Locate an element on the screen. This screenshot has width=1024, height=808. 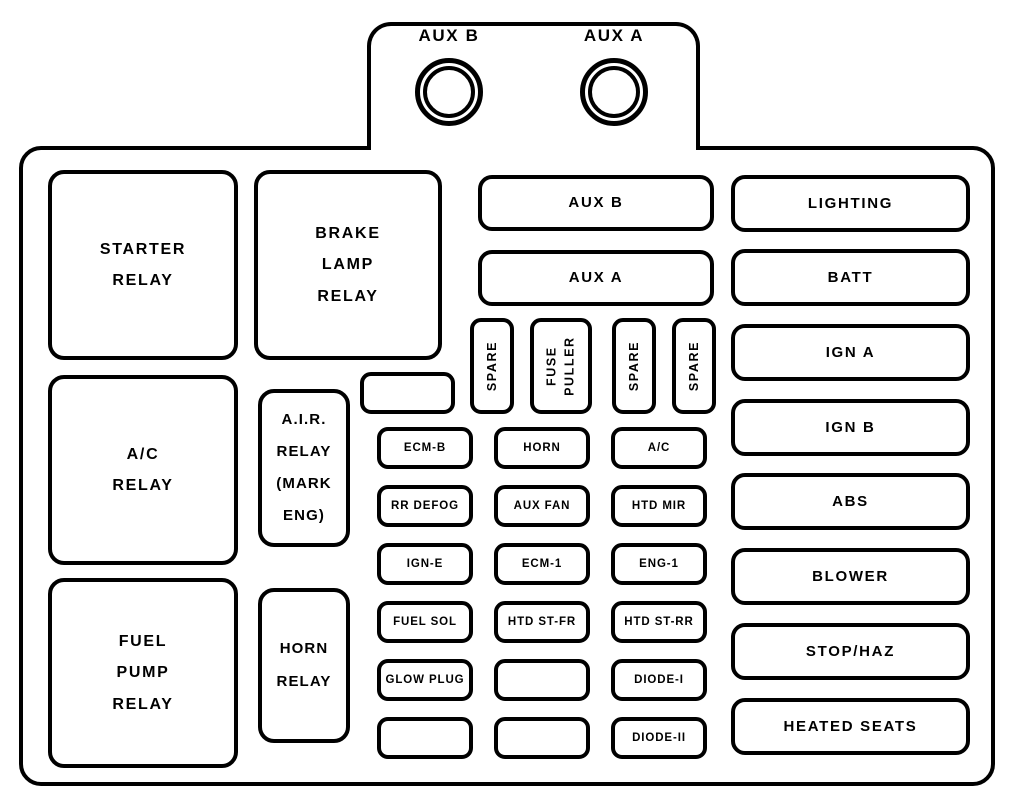
fuse-ecm-b: ECM-B is located at coordinates (425, 448).